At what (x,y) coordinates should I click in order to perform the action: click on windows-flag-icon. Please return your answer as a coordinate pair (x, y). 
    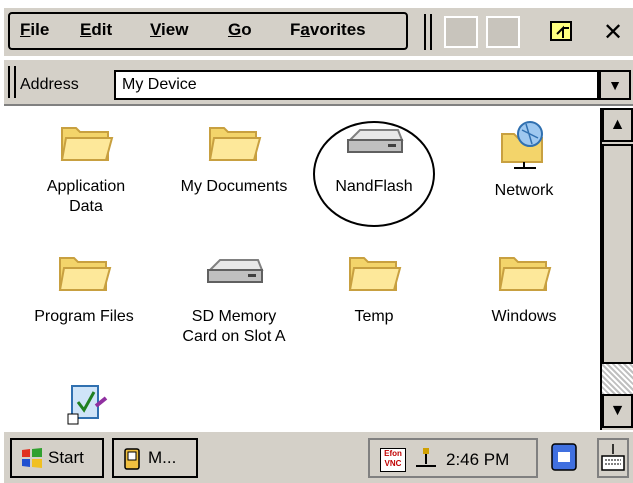
    Looking at the image, I should click on (32, 458).